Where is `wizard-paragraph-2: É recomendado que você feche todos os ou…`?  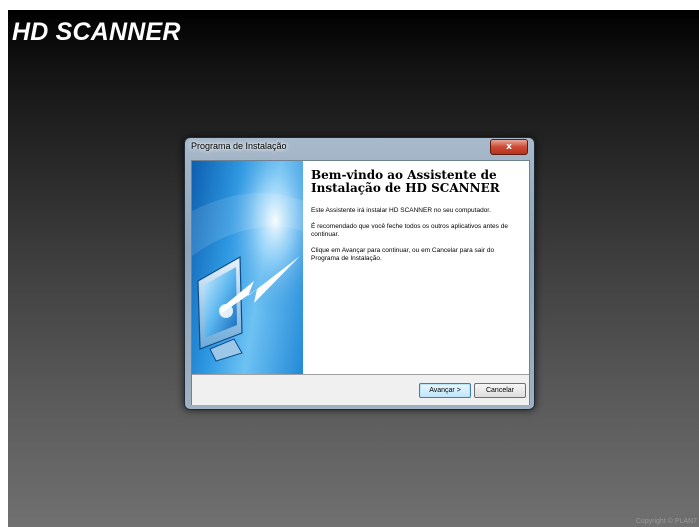 wizard-paragraph-2: É recomendado que você feche todos os ou… is located at coordinates (409, 230).